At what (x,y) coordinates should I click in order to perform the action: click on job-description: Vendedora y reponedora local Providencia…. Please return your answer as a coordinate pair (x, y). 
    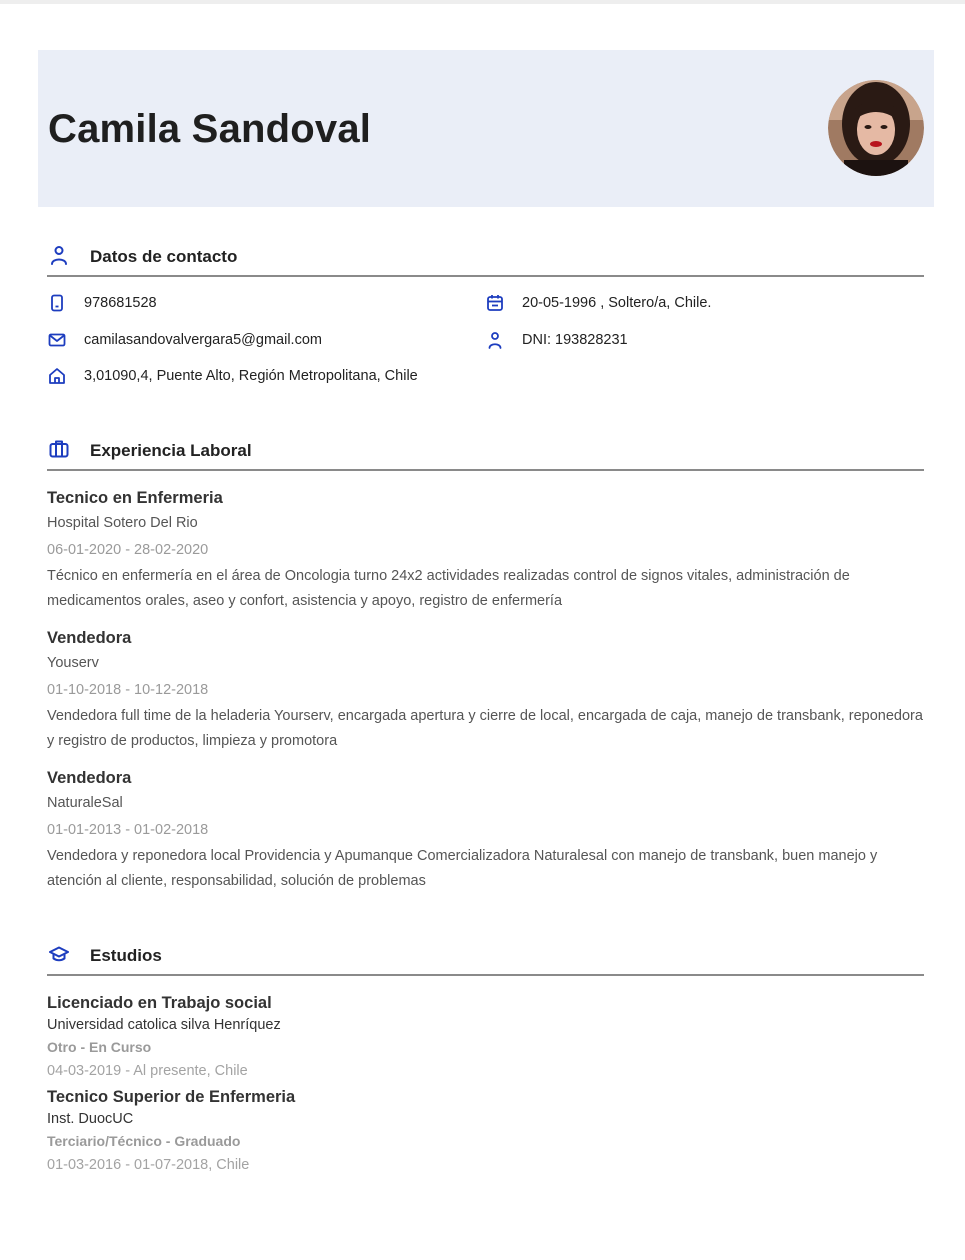
    Looking at the image, I should click on (487, 869).